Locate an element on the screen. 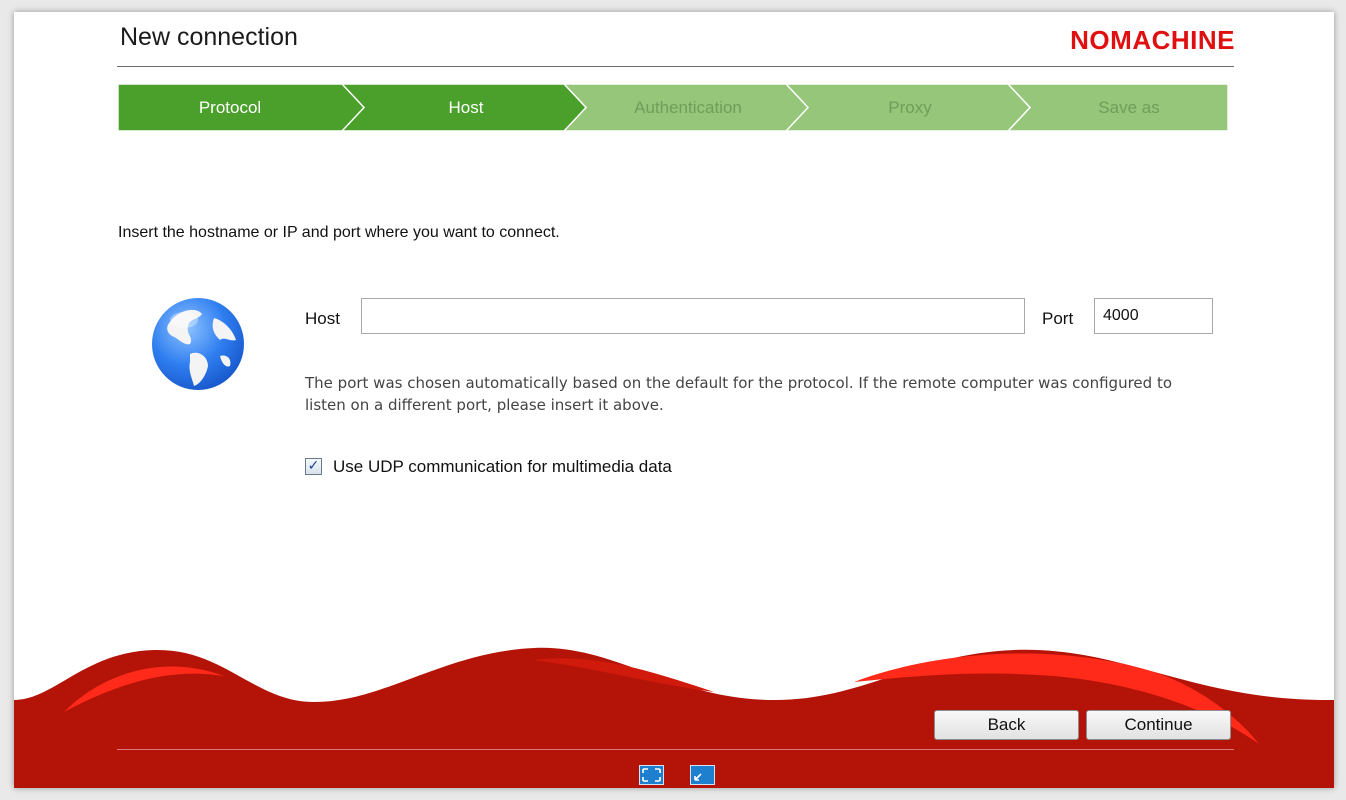 The image size is (1346, 800). title-divider is located at coordinates (675, 66).